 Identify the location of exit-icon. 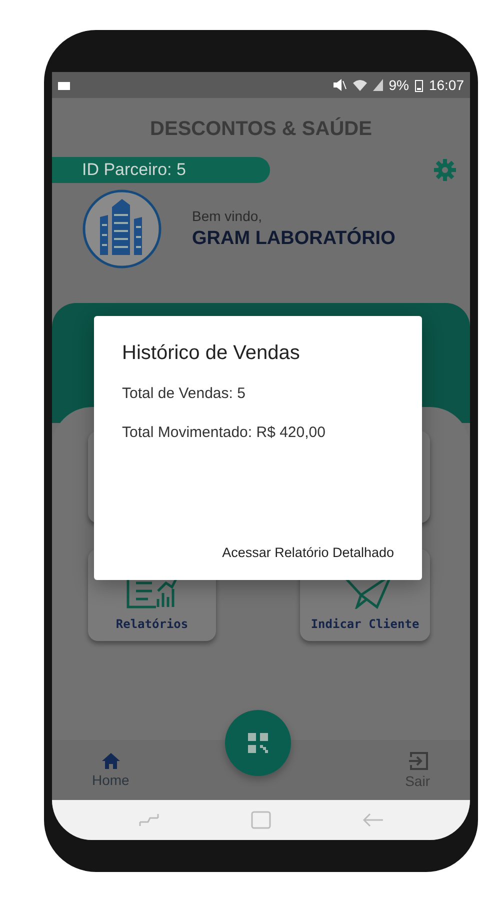
(417, 761).